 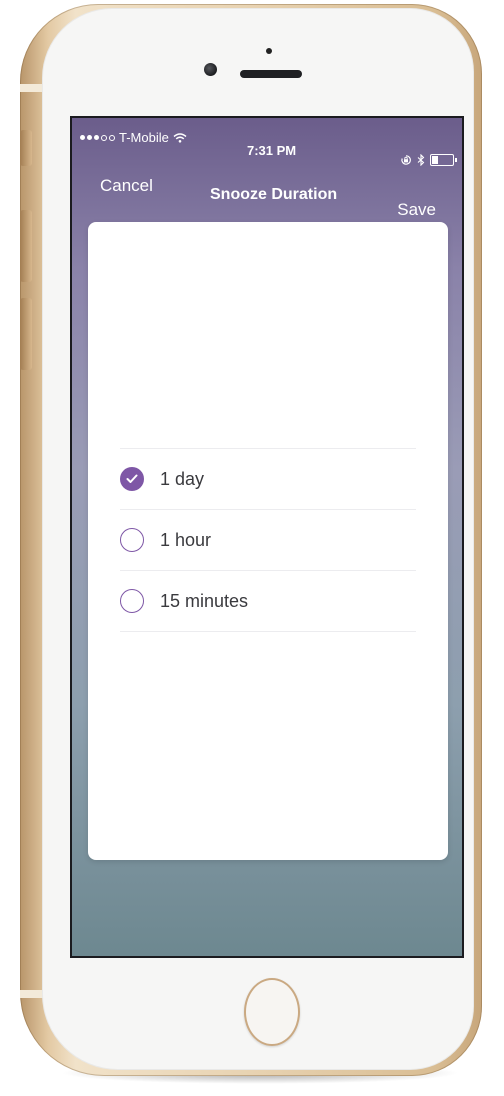 What do you see at coordinates (26, 334) in the screenshot?
I see `volume-down-button` at bounding box center [26, 334].